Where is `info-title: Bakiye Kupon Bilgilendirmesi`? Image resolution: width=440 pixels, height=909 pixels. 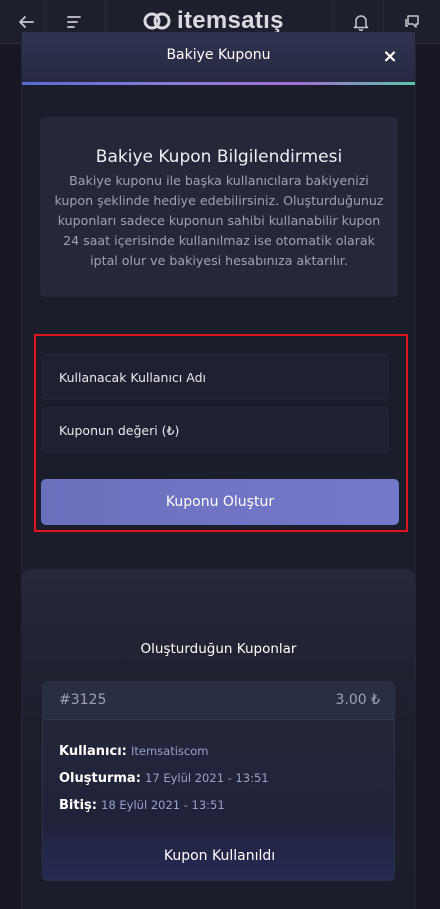
info-title: Bakiye Kupon Bilgilendirmesi is located at coordinates (219, 157).